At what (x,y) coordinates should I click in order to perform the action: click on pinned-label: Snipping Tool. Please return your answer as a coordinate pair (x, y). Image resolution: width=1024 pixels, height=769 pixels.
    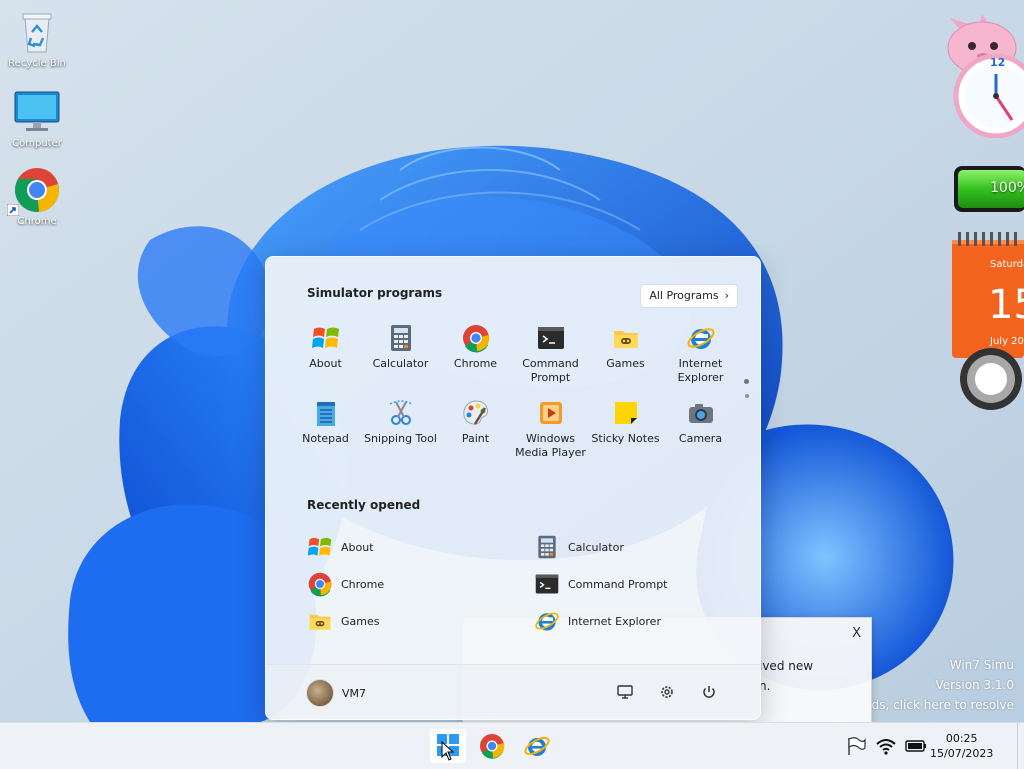
    Looking at the image, I should click on (400, 438).